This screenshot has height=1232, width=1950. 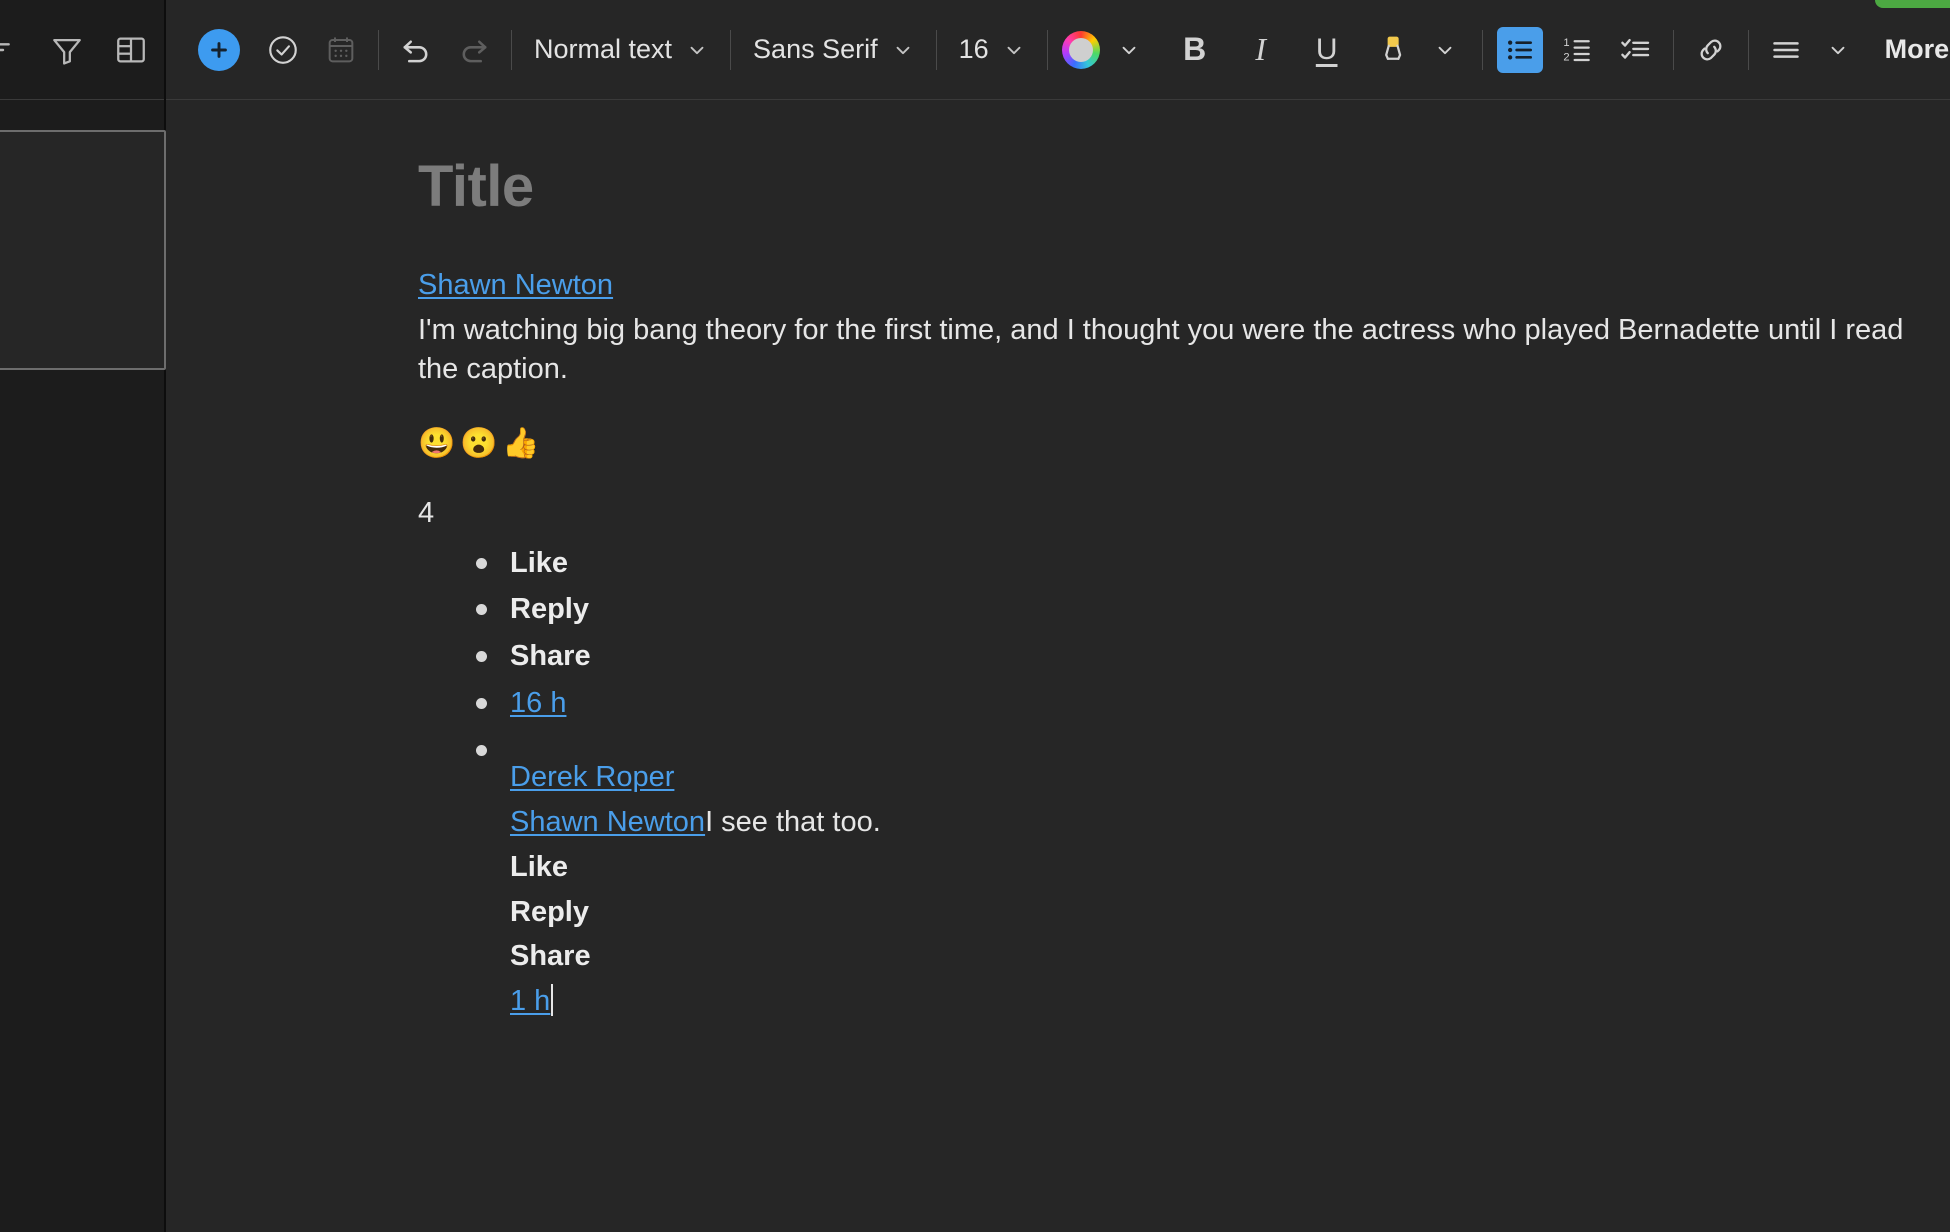 What do you see at coordinates (1229, 1001) in the screenshot?
I see `reply-timestamp-line: 1 h` at bounding box center [1229, 1001].